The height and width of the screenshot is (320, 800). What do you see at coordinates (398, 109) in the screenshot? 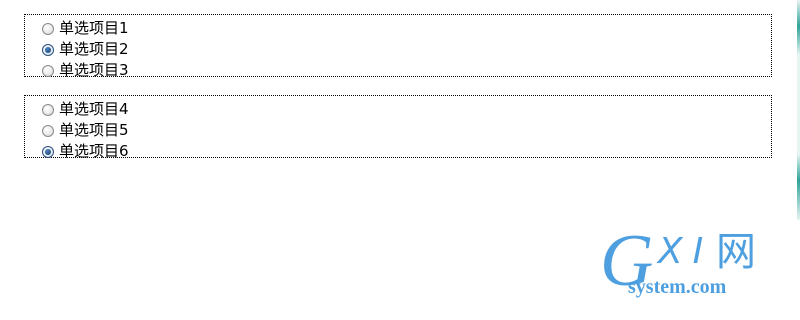
I see `radio-option-4: 单选项目4` at bounding box center [398, 109].